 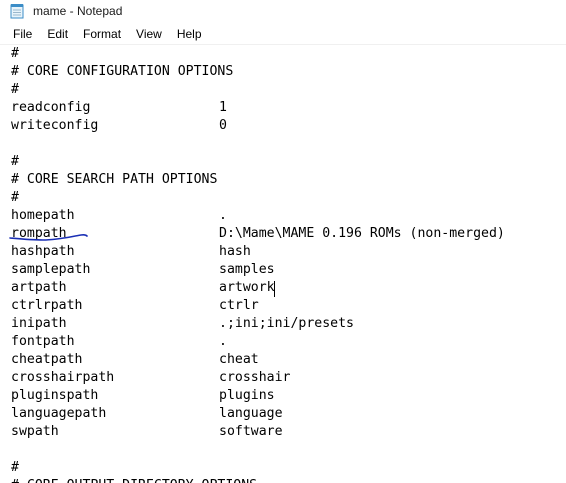 I want to click on text-line: # CORE SEARCH PATH OPTIONS, so click(x=286, y=180).